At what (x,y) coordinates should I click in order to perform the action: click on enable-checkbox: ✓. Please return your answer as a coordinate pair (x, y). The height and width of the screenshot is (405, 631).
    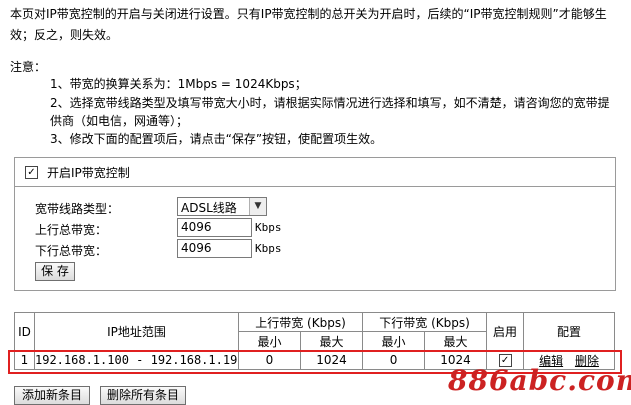
    Looking at the image, I should click on (31, 172).